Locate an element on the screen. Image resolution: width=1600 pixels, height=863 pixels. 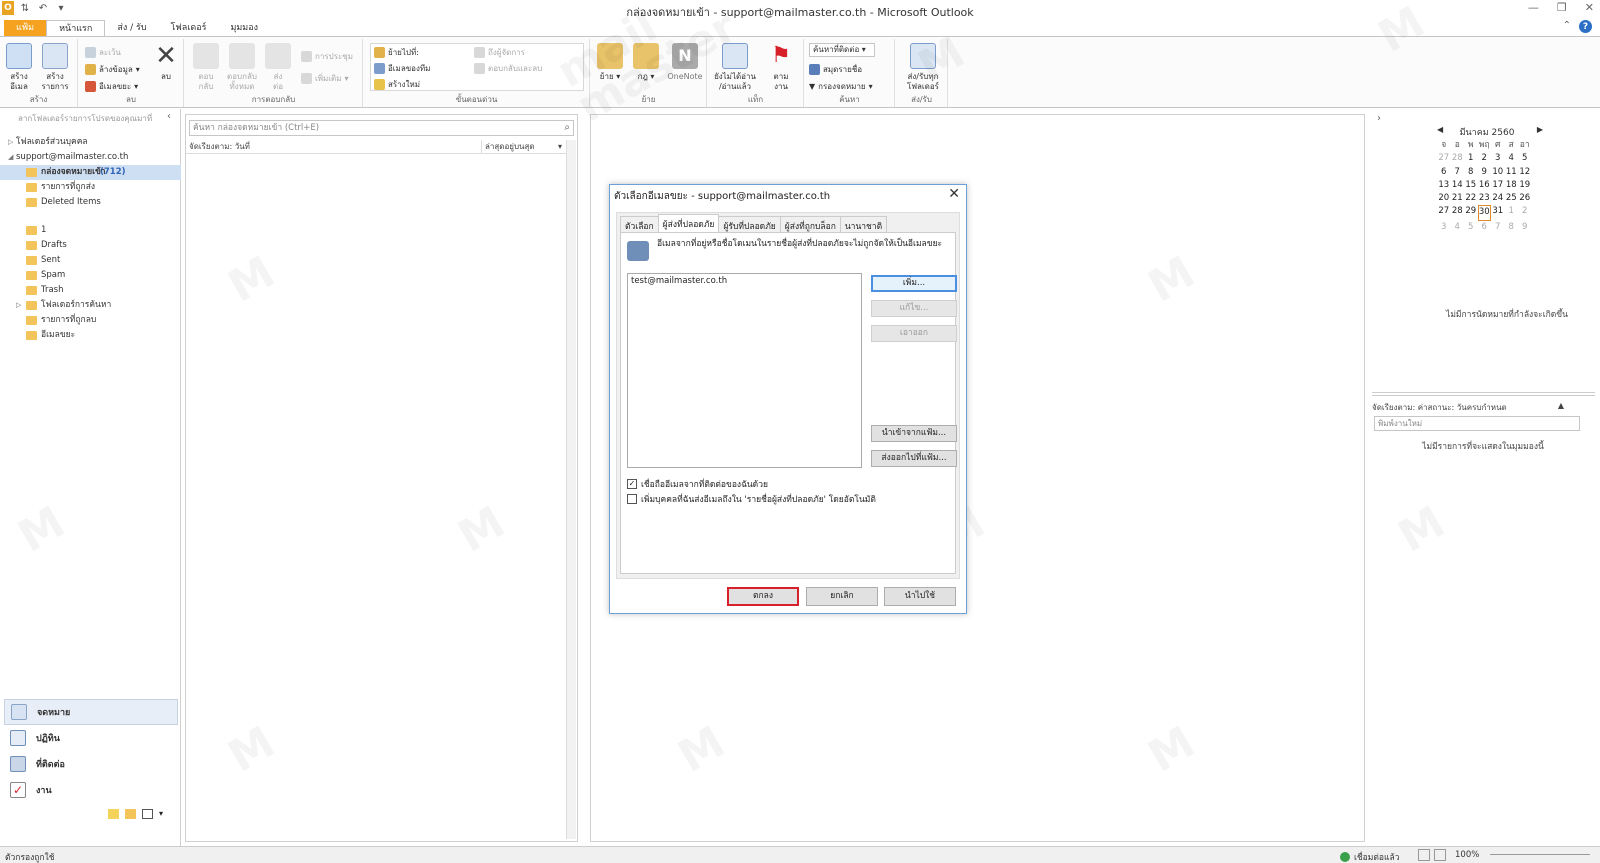
nav-pane-calendar: ปฏิทิน is located at coordinates (91, 738).